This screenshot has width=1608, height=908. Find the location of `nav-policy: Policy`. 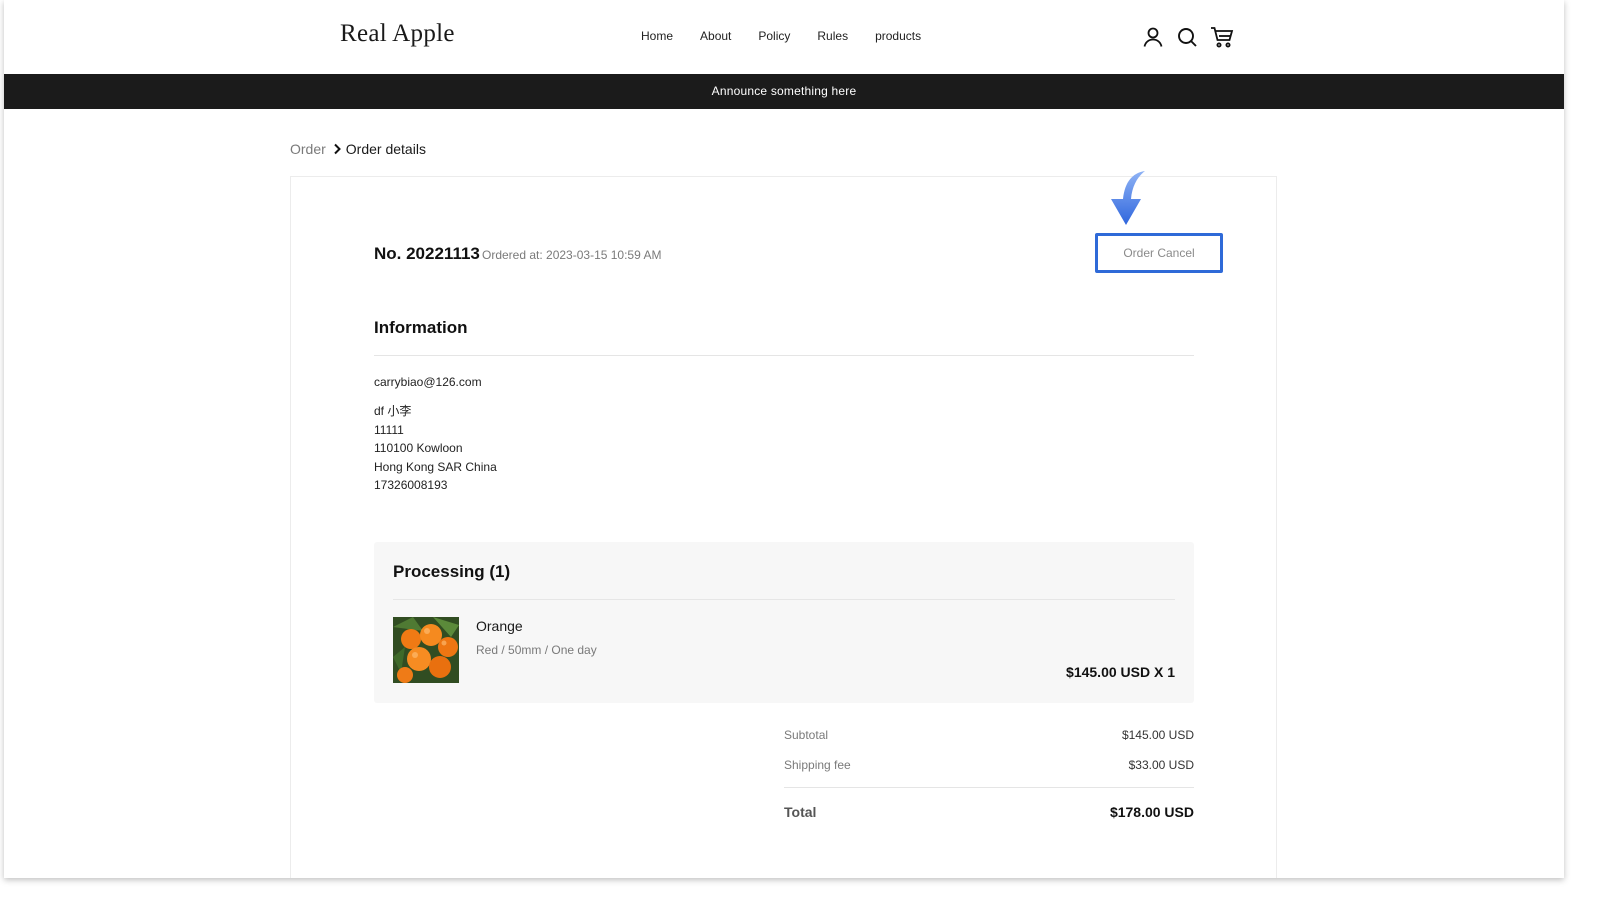

nav-policy: Policy is located at coordinates (774, 36).